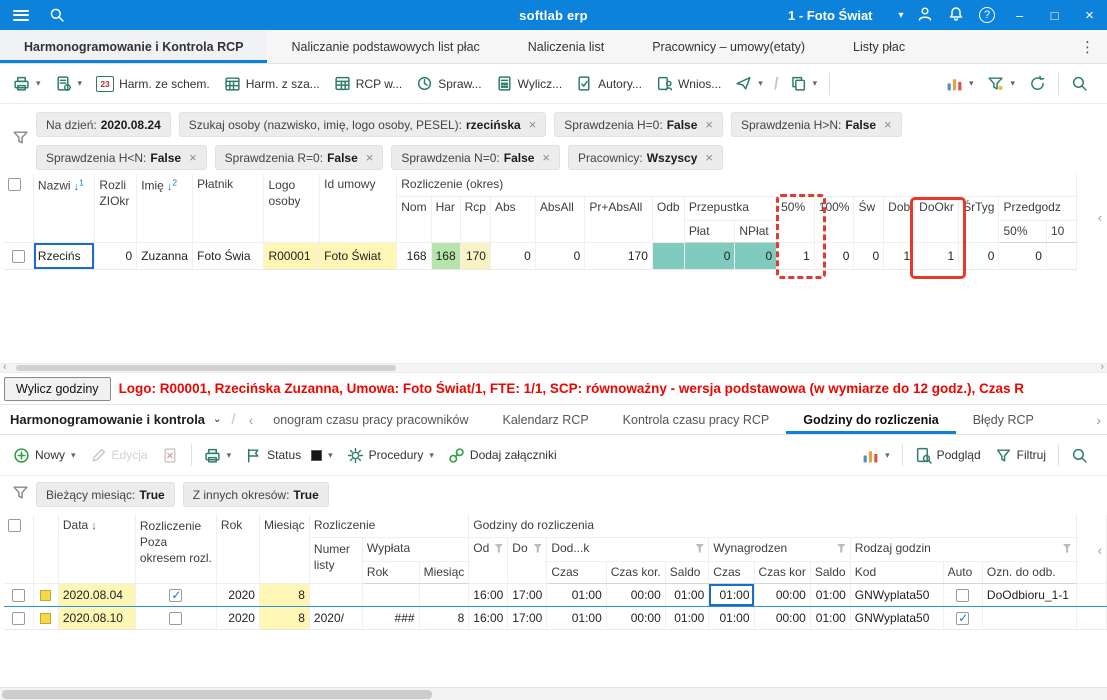  Describe the element at coordinates (870, 419) in the screenshot. I see `tab-godziny-do-rozliczenia: Godziny do rozliczenia` at that location.